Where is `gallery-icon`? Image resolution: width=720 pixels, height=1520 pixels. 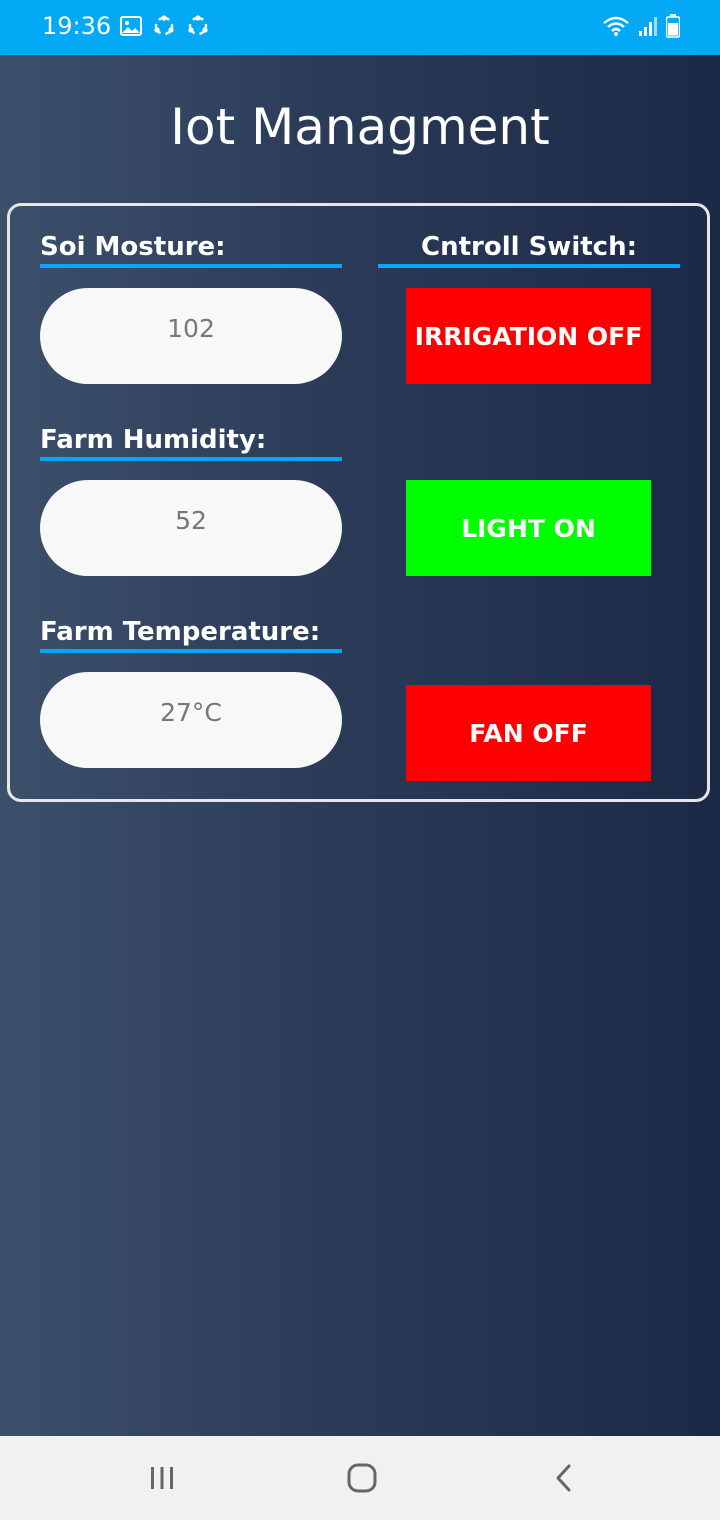 gallery-icon is located at coordinates (131, 28).